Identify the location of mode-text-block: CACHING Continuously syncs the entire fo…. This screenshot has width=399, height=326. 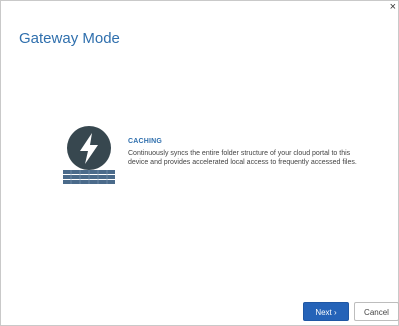
(244, 152).